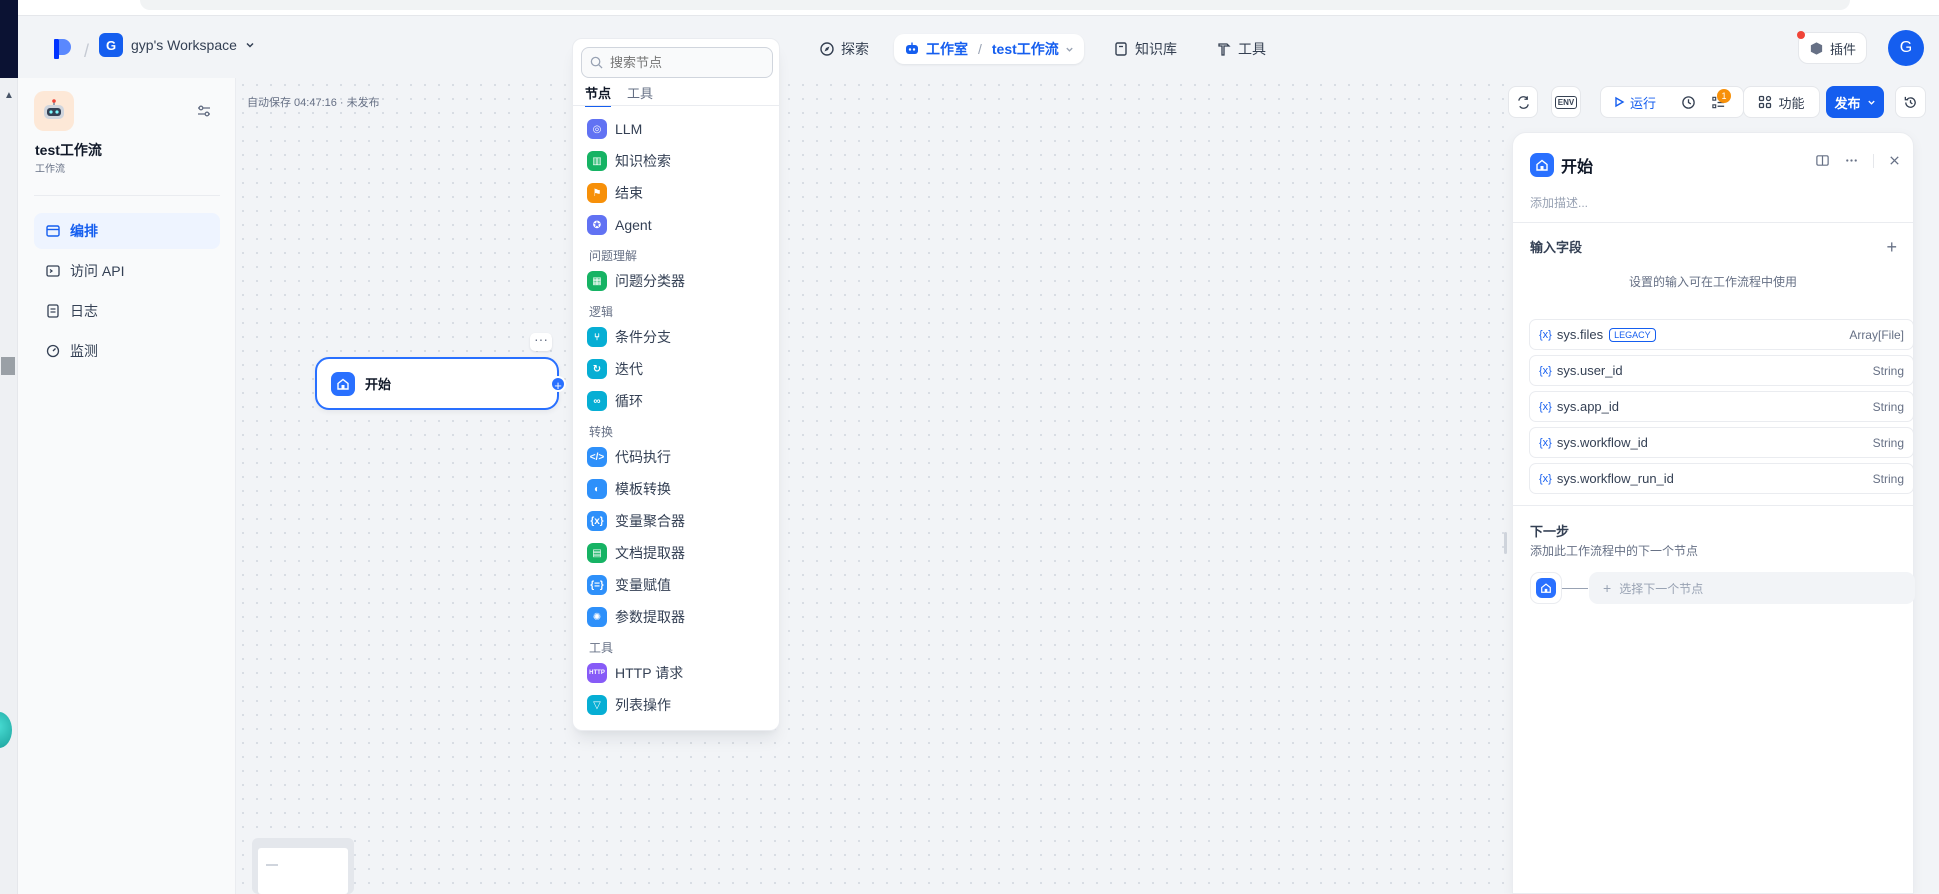 Image resolution: width=1939 pixels, height=894 pixels. What do you see at coordinates (597, 585) in the screenshot?
I see `assign-icon: {=}` at bounding box center [597, 585].